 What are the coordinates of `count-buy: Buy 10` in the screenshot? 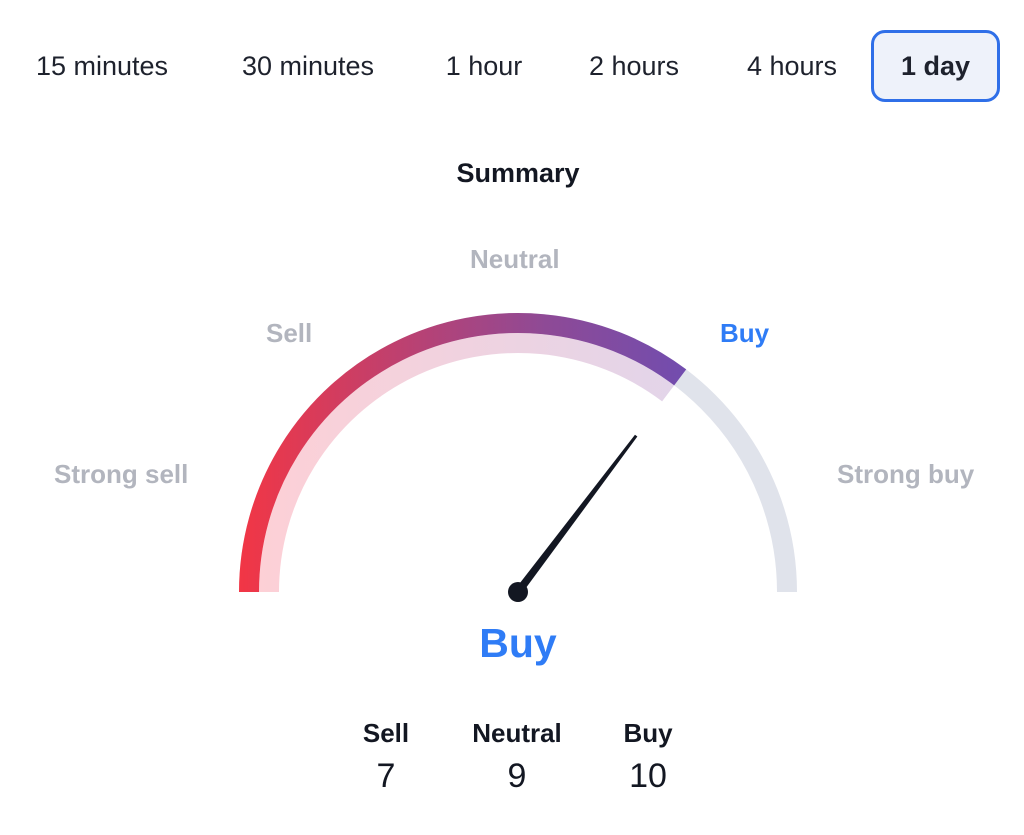 It's located at (648, 757).